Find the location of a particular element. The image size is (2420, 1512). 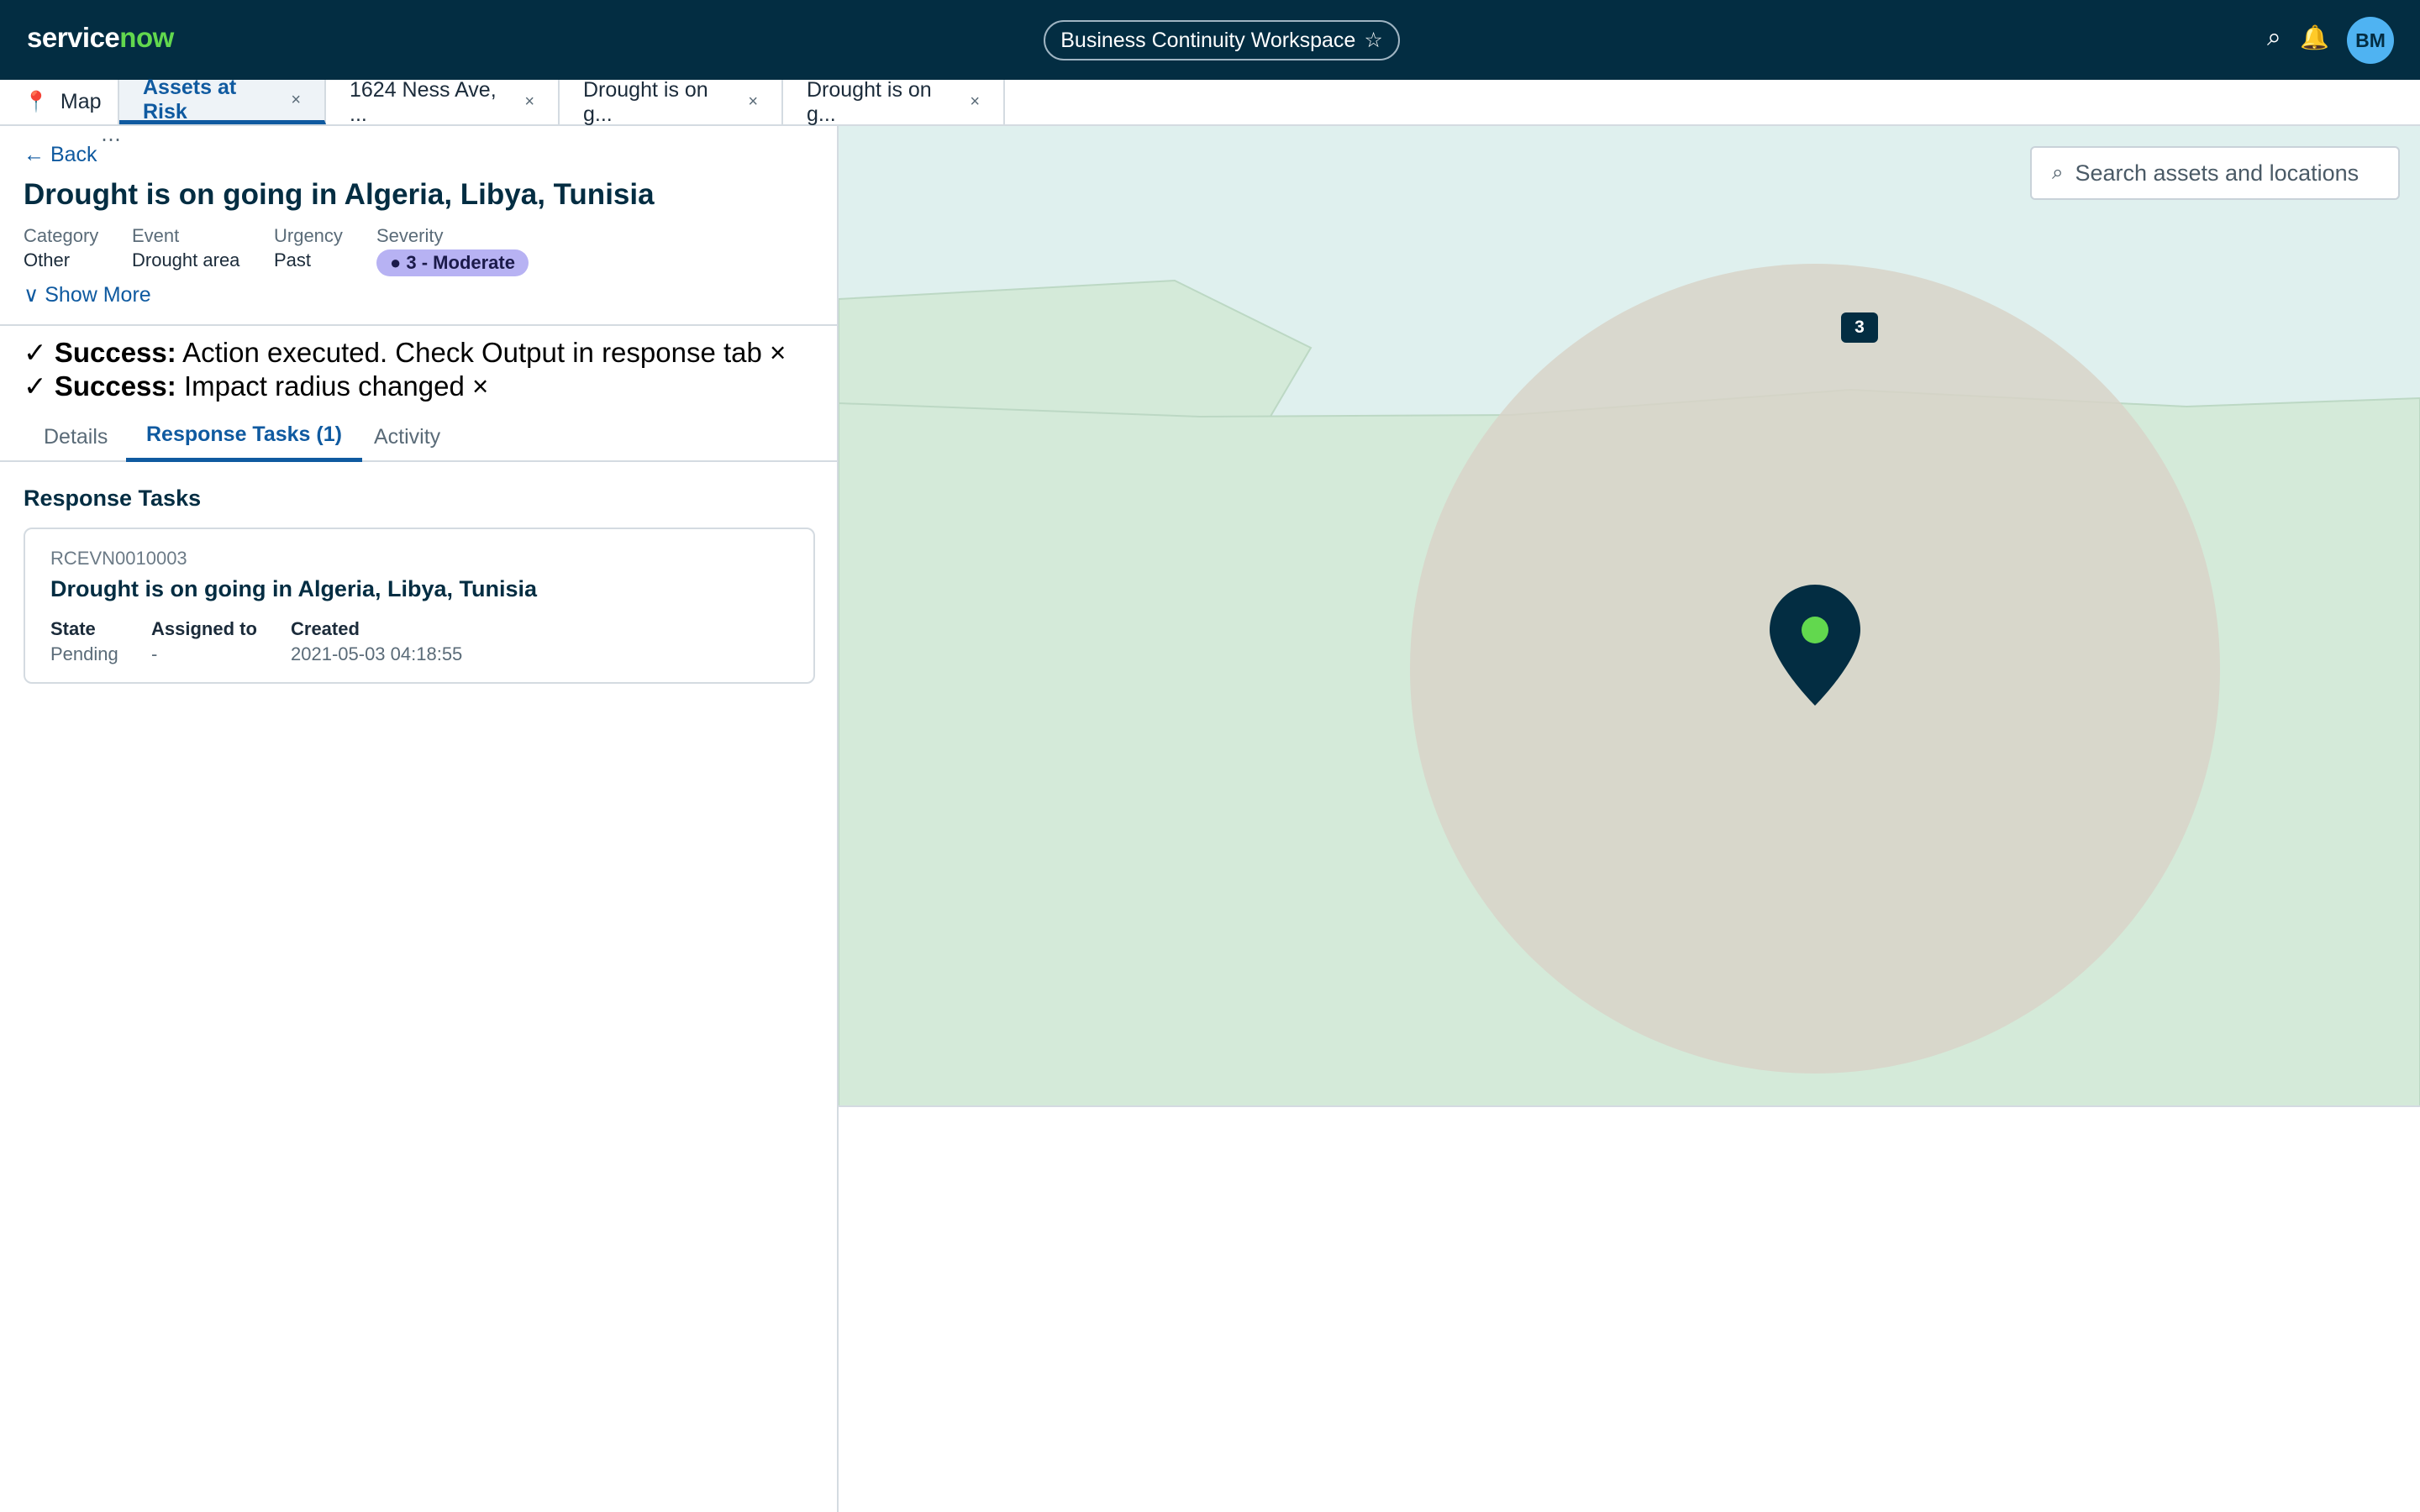

meta-label: Event is located at coordinates (156, 235).